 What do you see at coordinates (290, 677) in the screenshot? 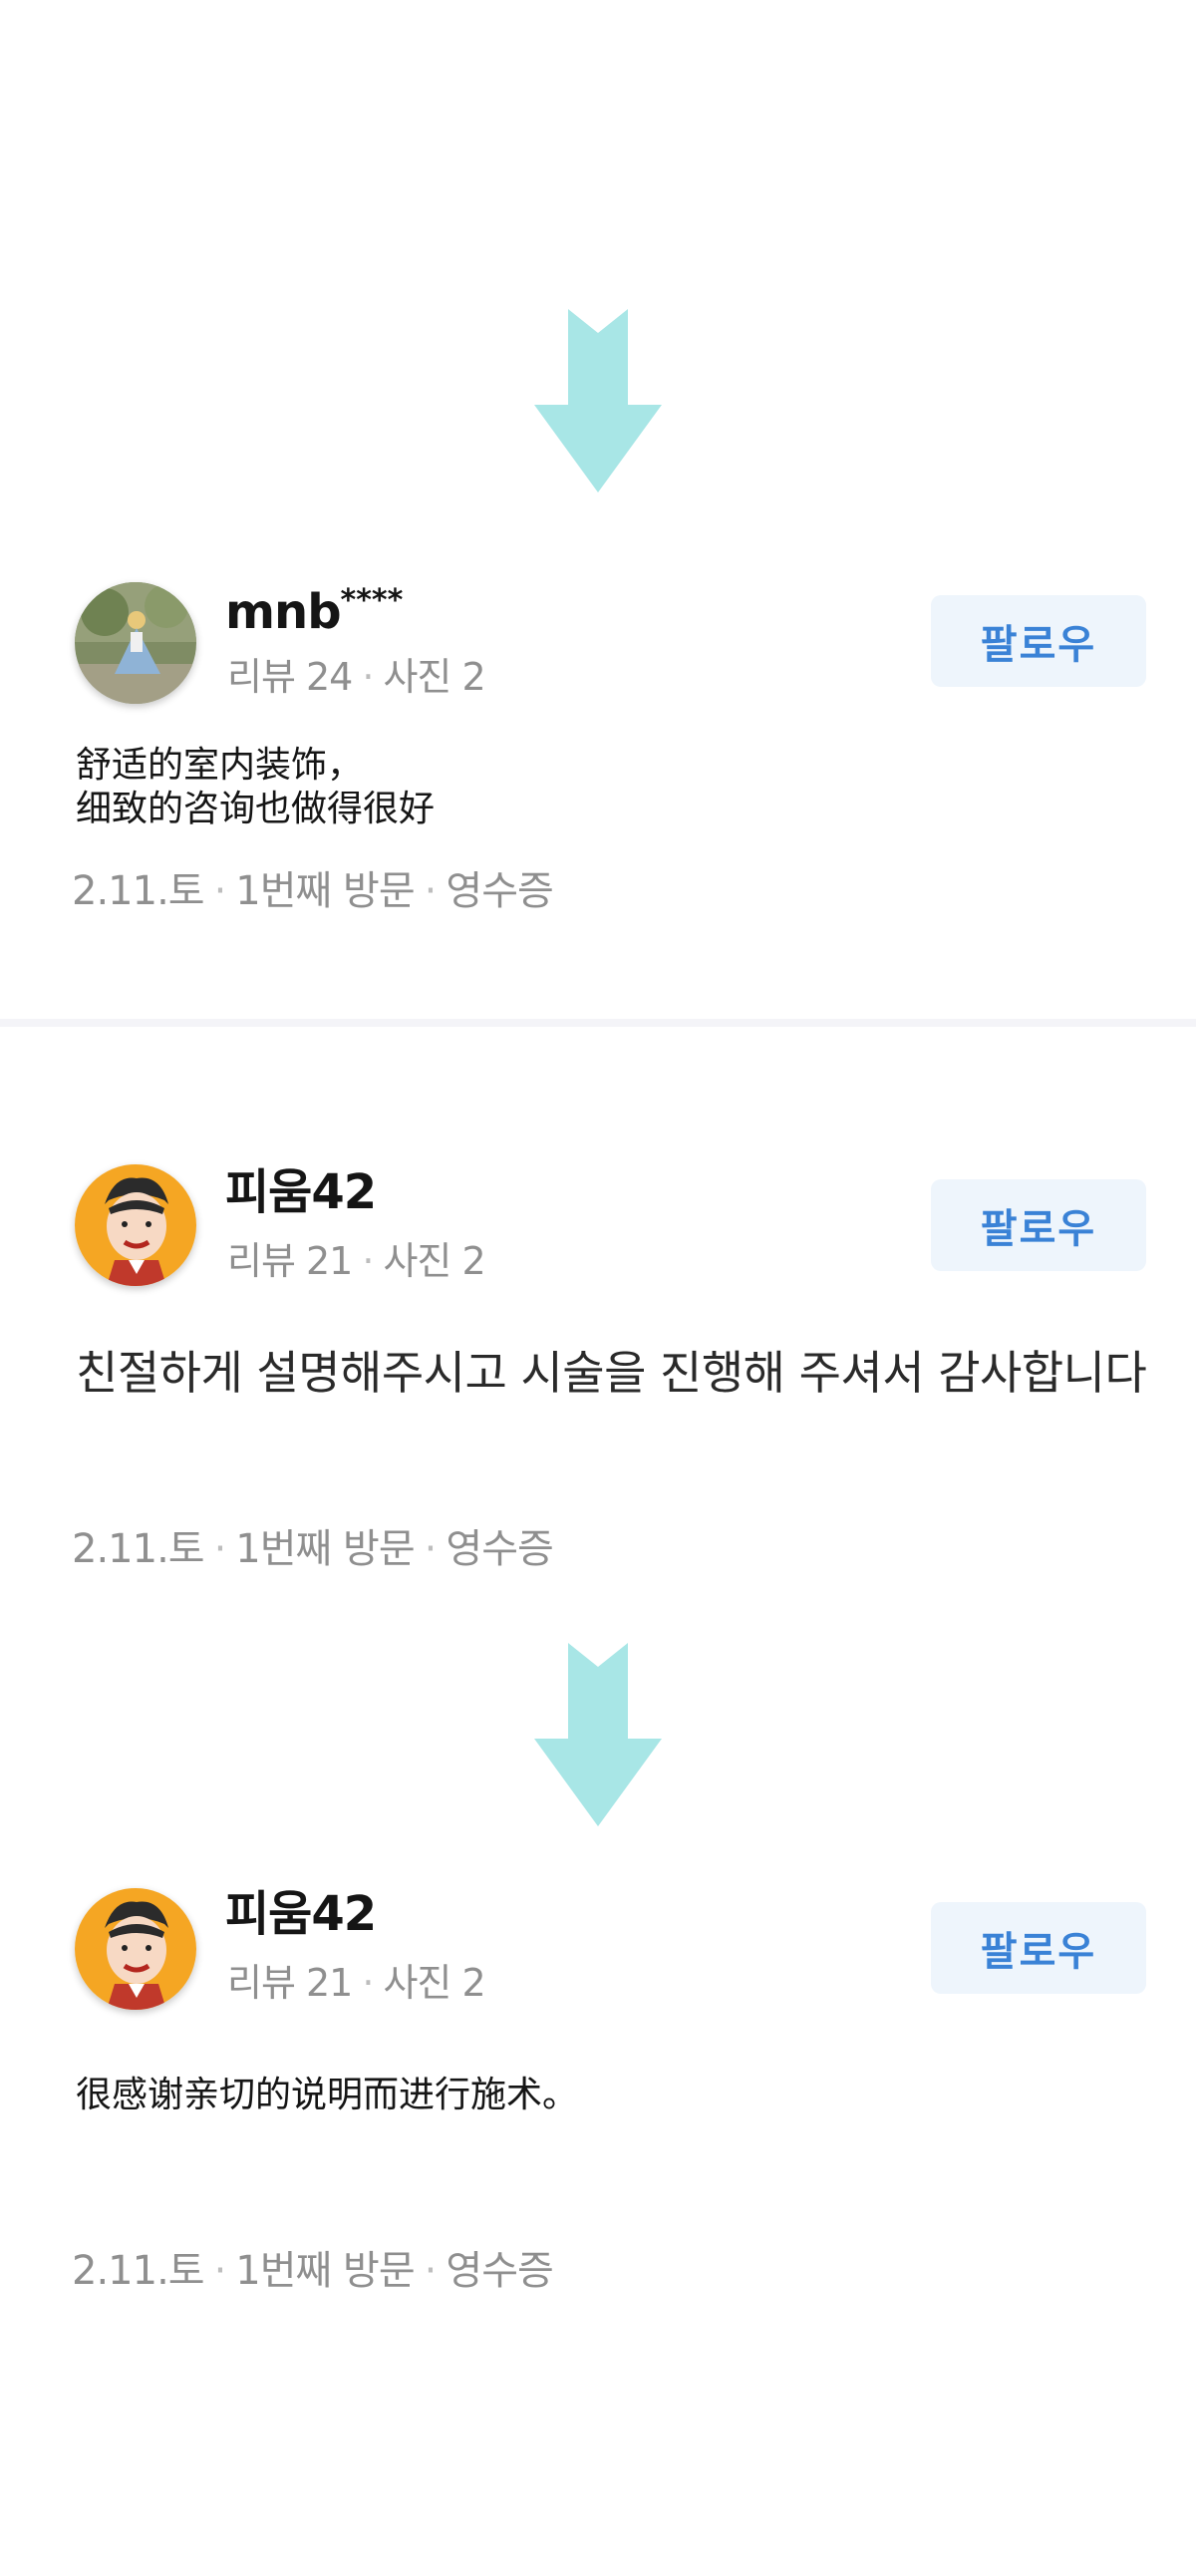
I see `review-count: 리뷰 24` at bounding box center [290, 677].